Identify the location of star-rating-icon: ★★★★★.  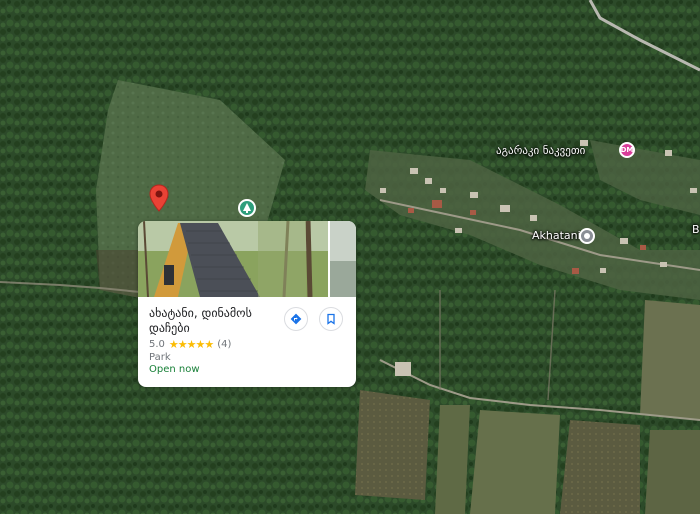
(191, 344).